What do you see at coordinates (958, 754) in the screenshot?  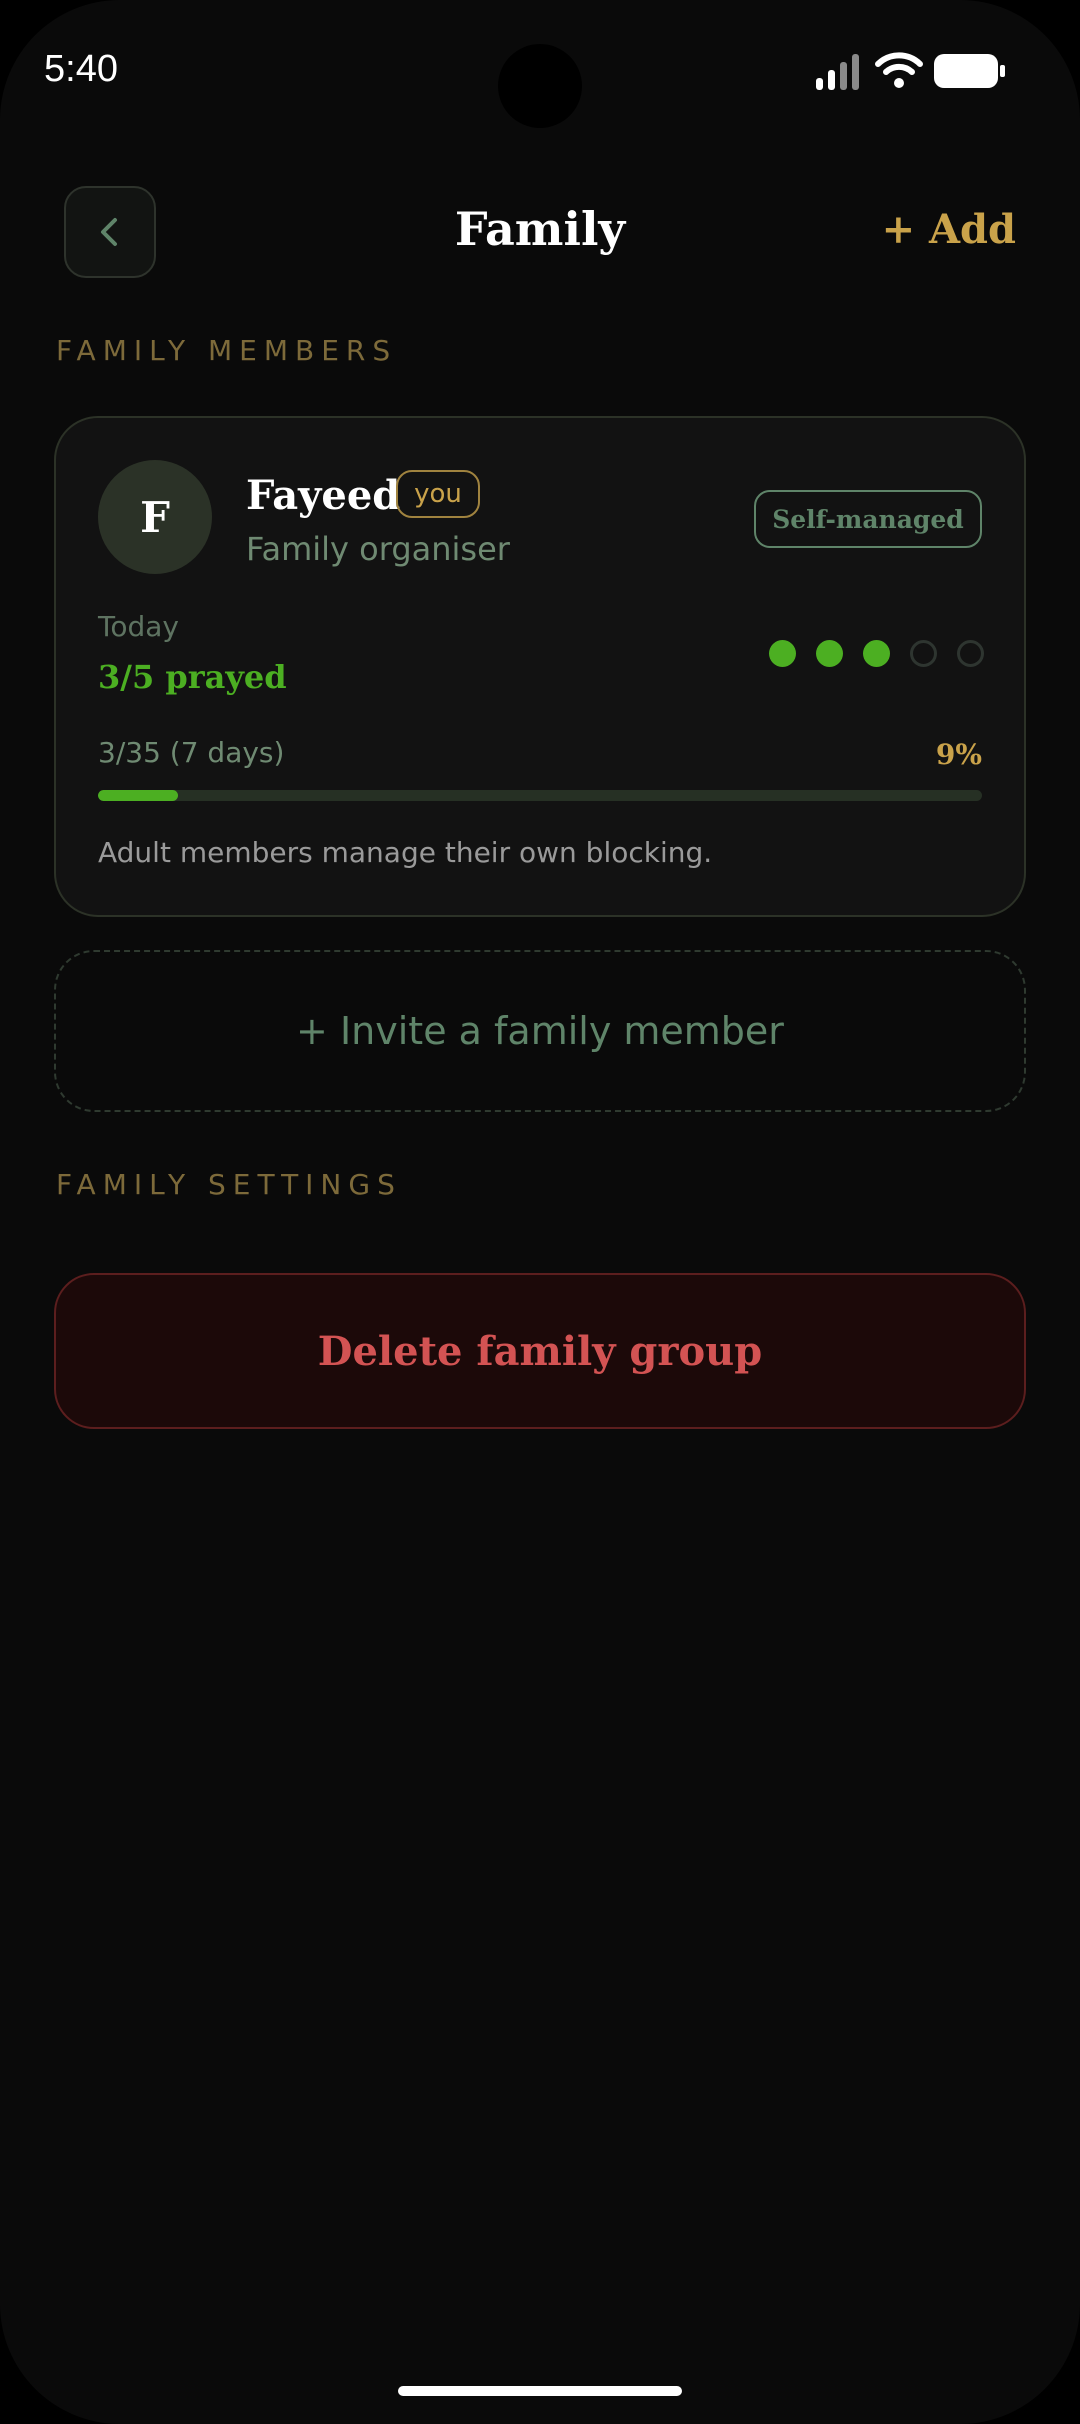 I see `weekly-percent: 9%` at bounding box center [958, 754].